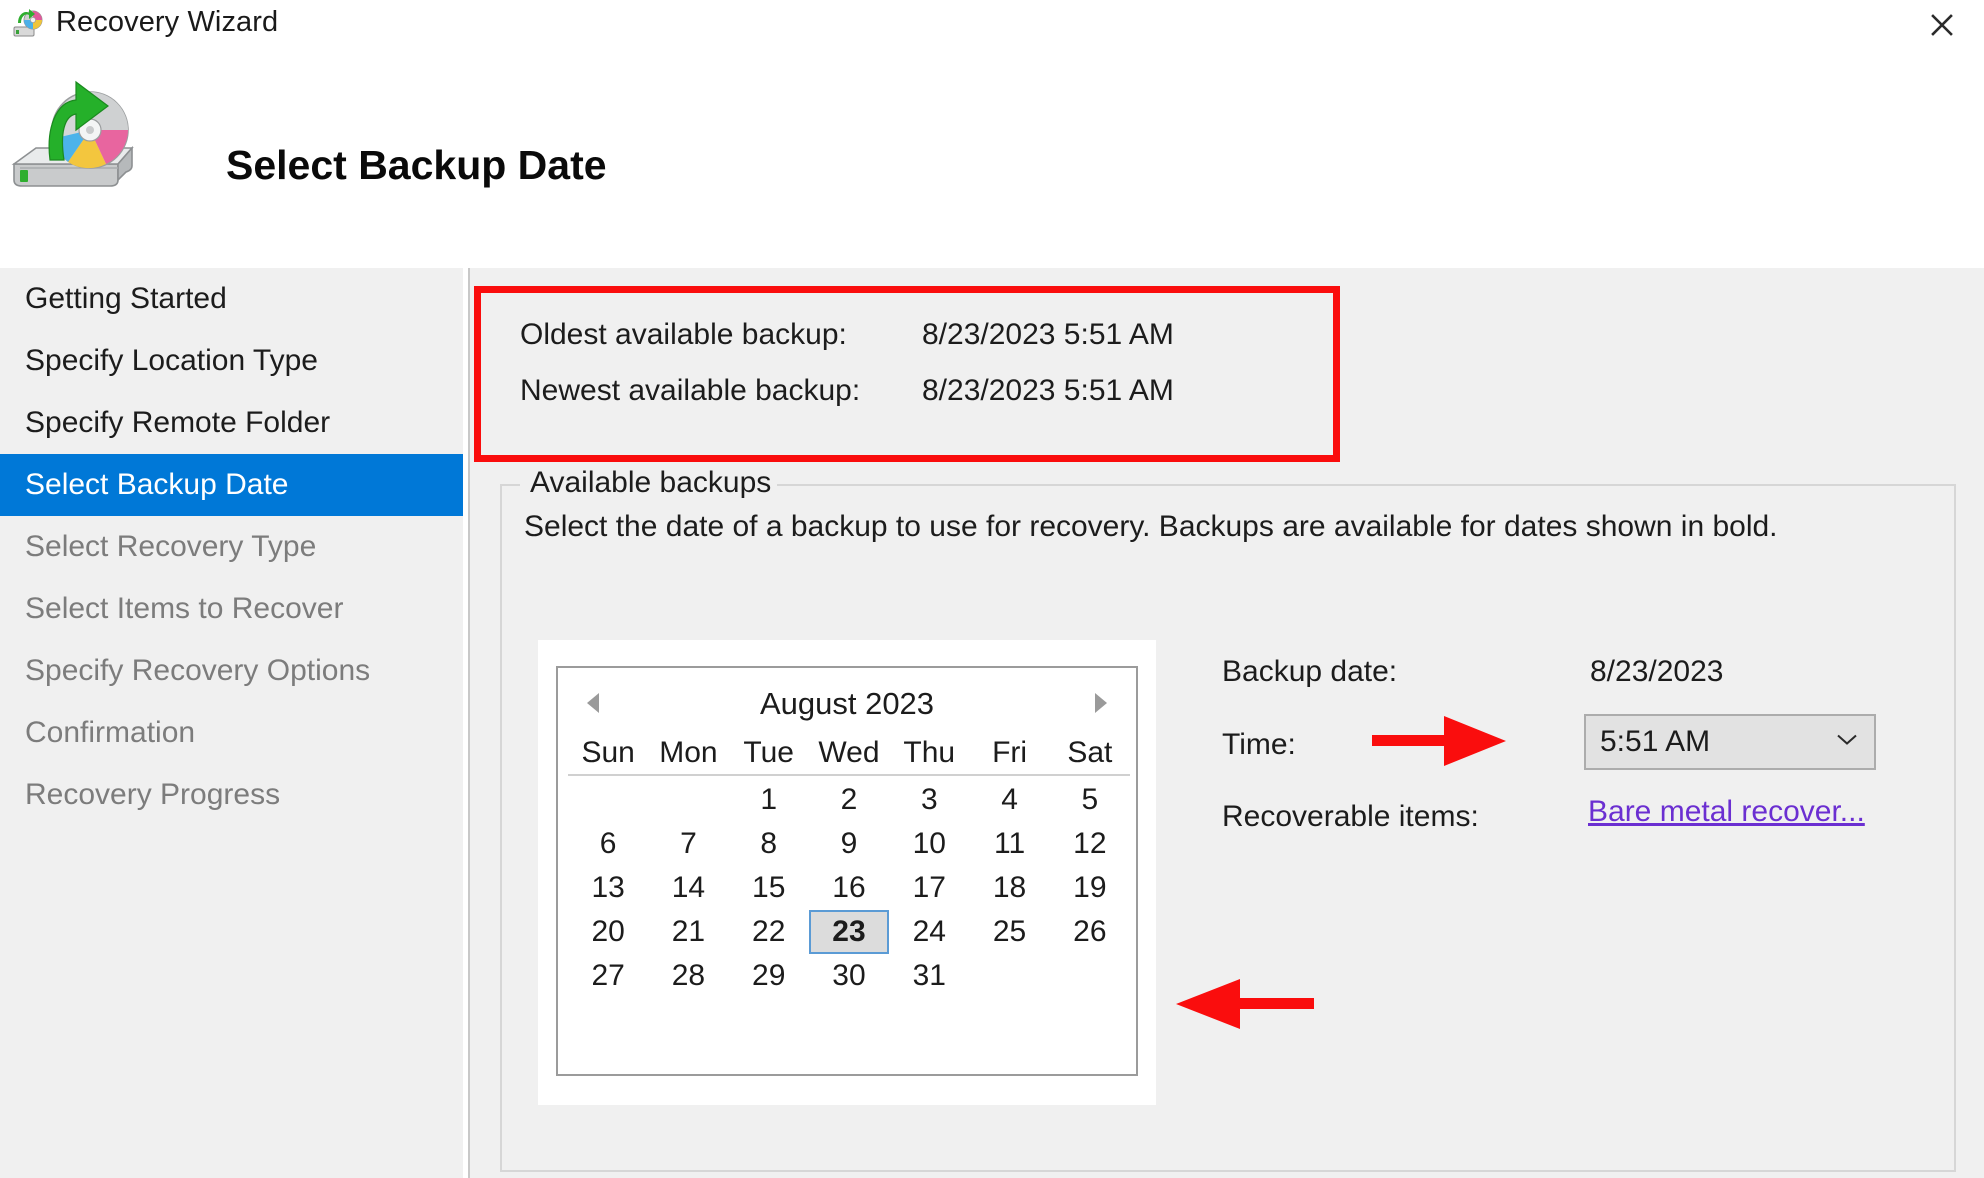 The width and height of the screenshot is (1984, 1178). I want to click on calendar-day: 2, so click(849, 800).